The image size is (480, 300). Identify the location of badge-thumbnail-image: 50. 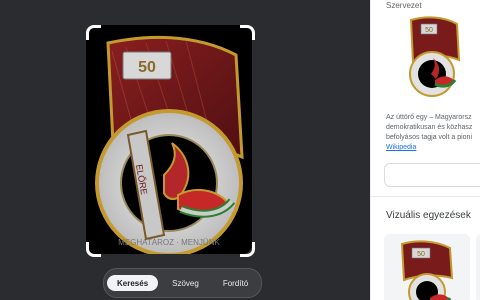
(432, 57).